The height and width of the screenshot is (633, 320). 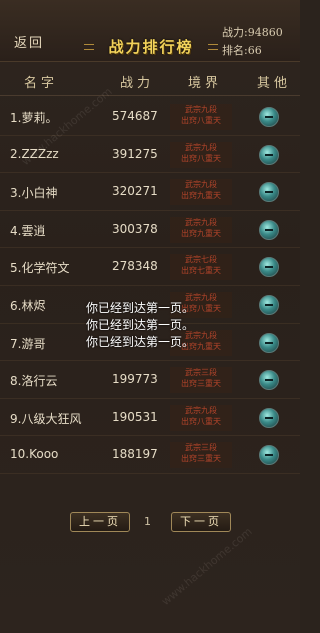 What do you see at coordinates (207, 566) in the screenshot?
I see `watermark: www.hackhome.com` at bounding box center [207, 566].